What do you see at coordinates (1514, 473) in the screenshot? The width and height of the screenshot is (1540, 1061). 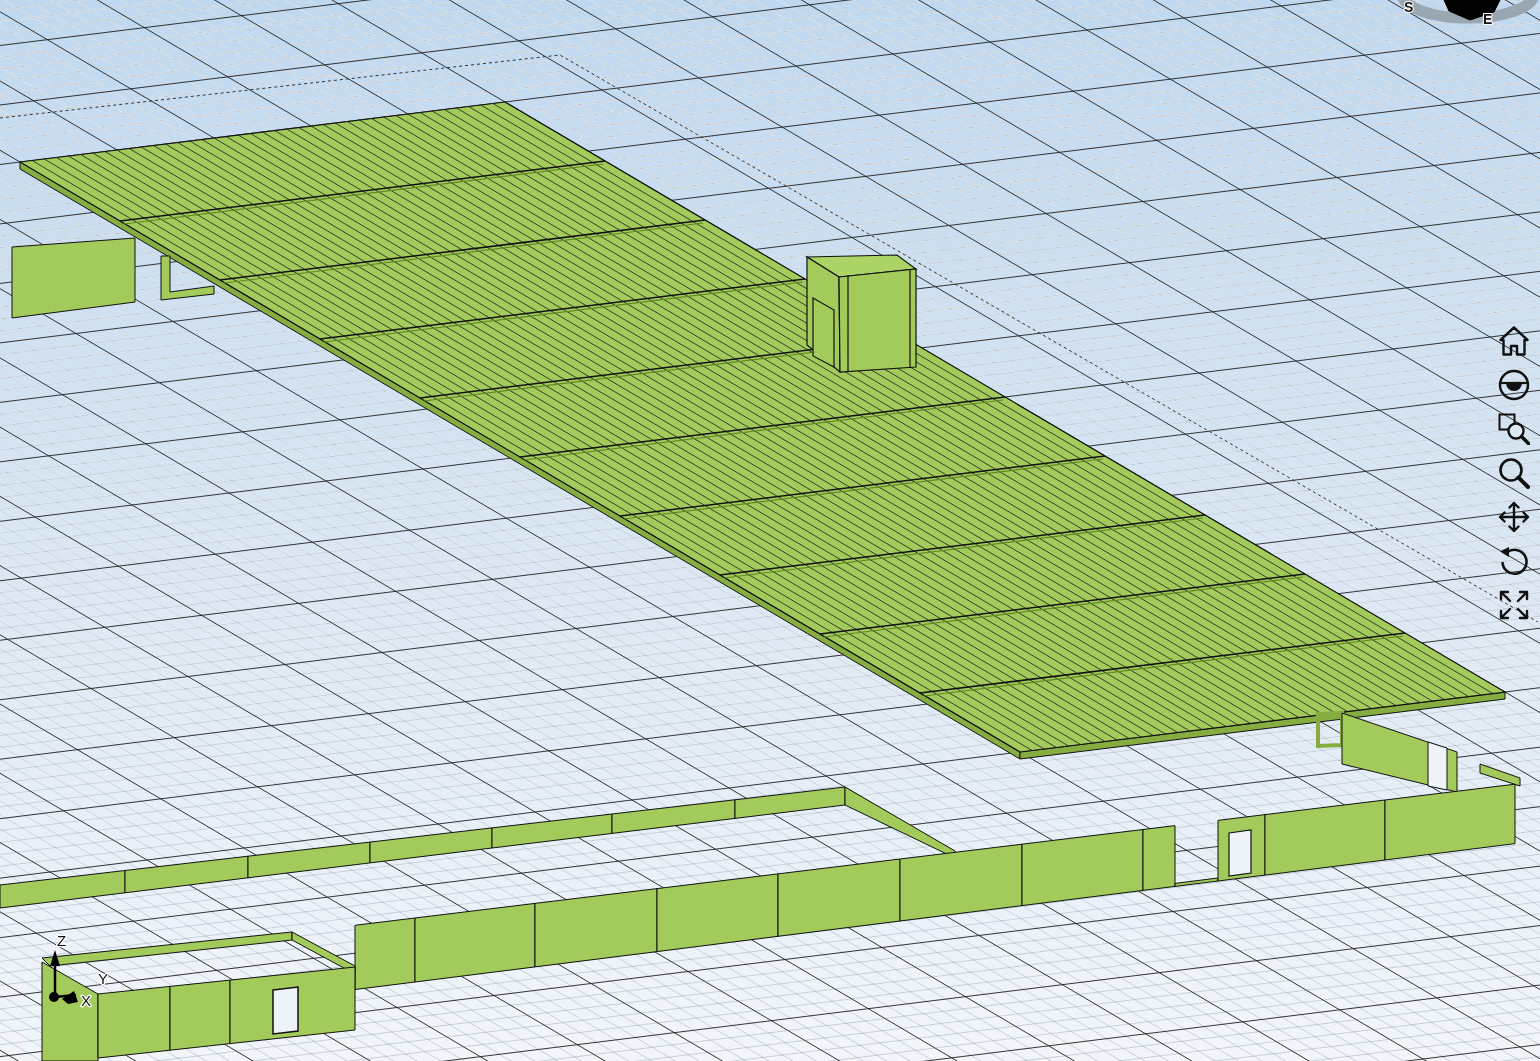 I see `search-icon` at bounding box center [1514, 473].